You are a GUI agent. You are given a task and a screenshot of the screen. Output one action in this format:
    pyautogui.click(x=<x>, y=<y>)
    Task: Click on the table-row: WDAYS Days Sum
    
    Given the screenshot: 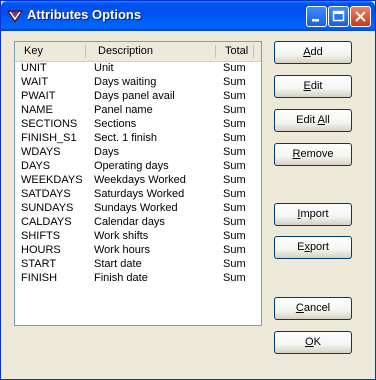 What is the action you would take?
    pyautogui.click(x=138, y=152)
    